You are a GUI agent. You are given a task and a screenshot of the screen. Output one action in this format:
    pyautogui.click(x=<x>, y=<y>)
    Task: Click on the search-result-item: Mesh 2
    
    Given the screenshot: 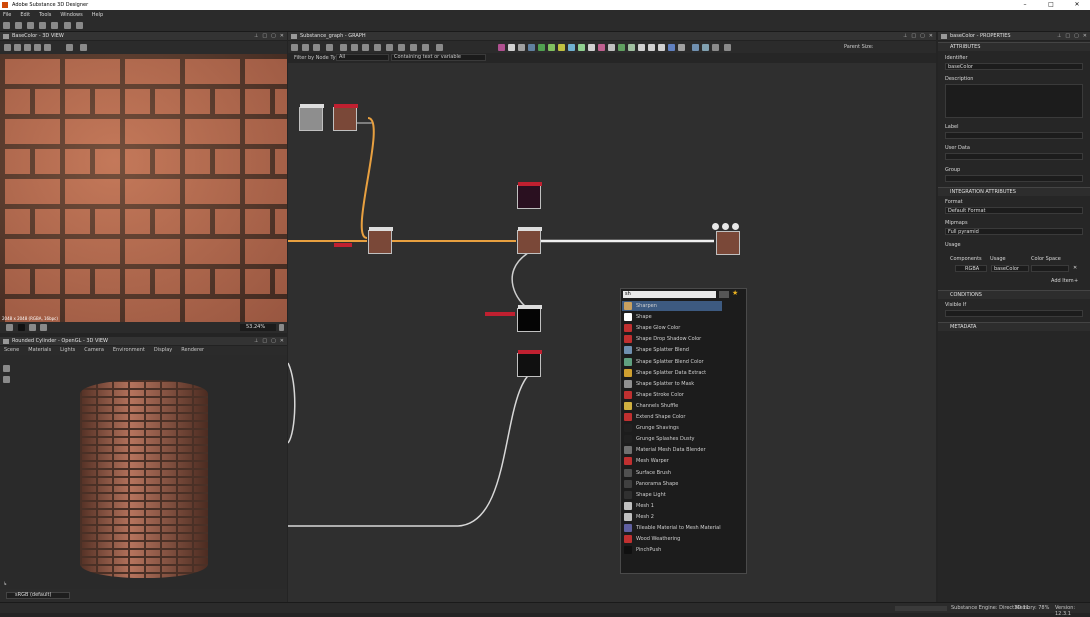 What is the action you would take?
    pyautogui.click(x=672, y=517)
    